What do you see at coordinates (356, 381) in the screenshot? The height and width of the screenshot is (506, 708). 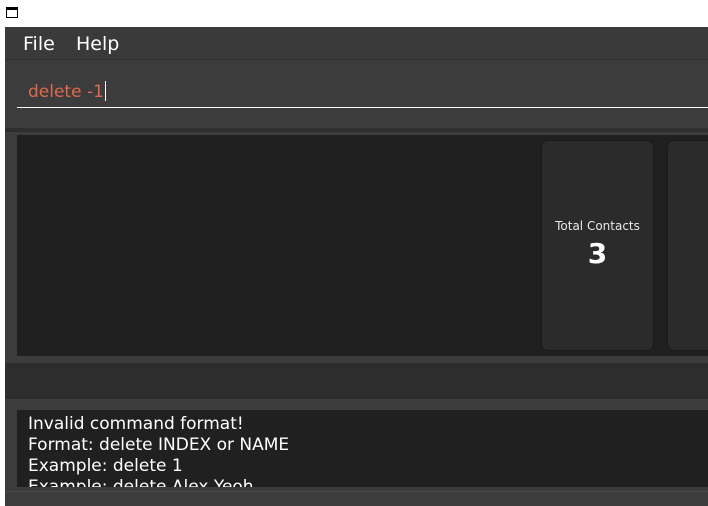 I see `status-strip` at bounding box center [356, 381].